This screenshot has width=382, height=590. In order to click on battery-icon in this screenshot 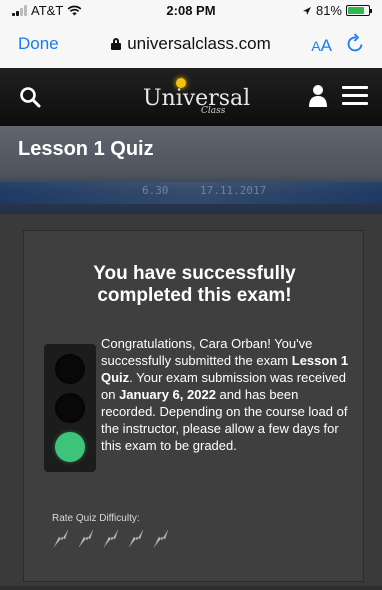, I will do `click(359, 10)`.